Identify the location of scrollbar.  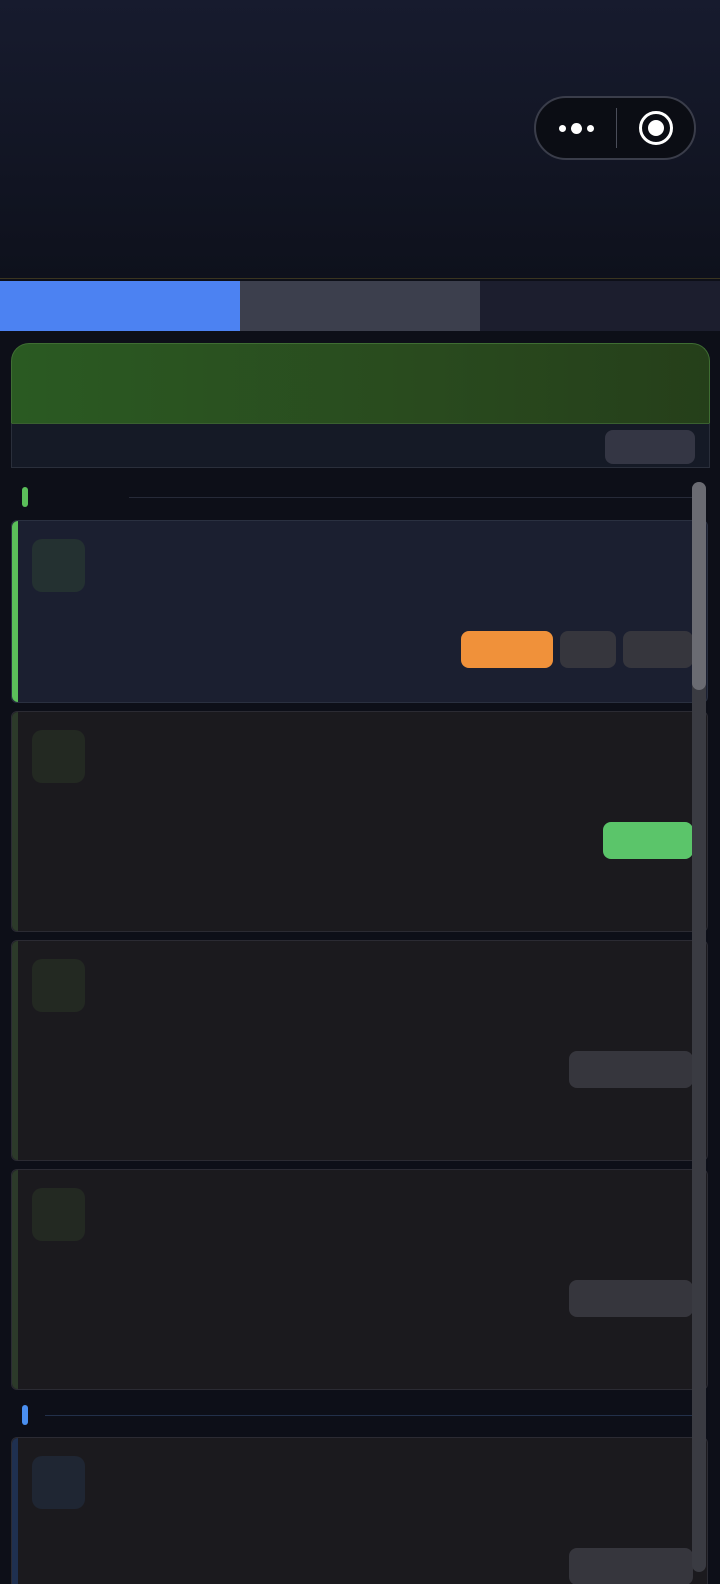
(699, 1027).